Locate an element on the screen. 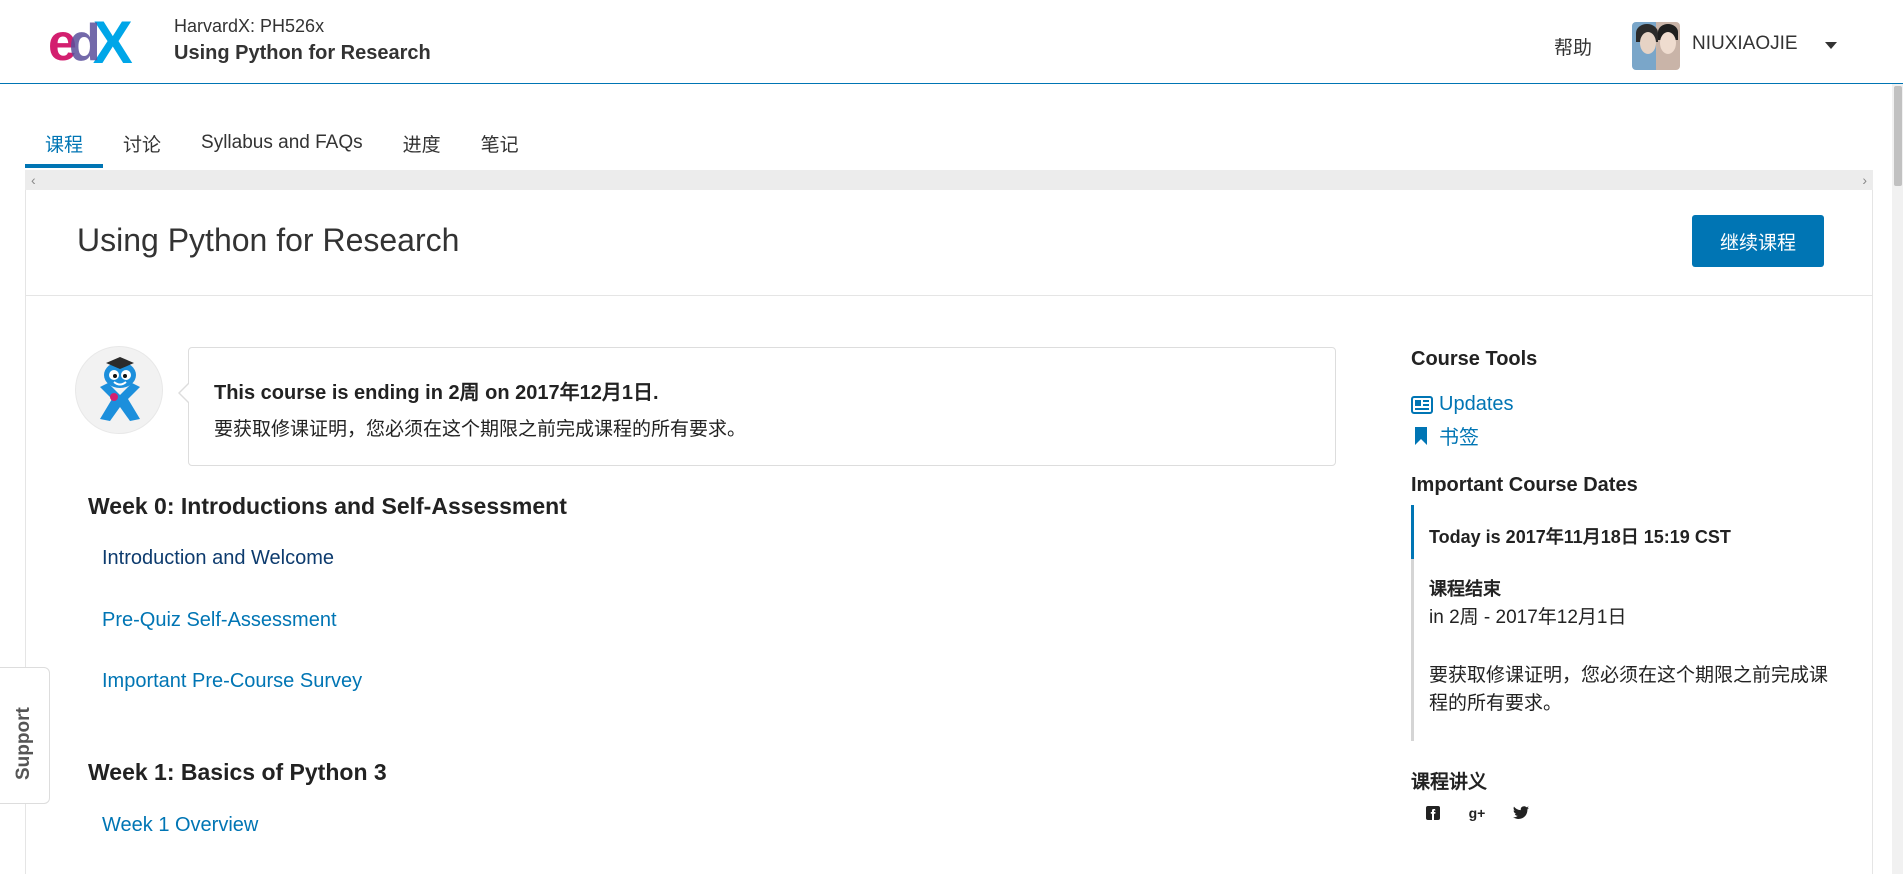  course-end-description: 要获取修课证明，您必须在这个期限之前完成课程的所有要求。 is located at coordinates (1629, 689).